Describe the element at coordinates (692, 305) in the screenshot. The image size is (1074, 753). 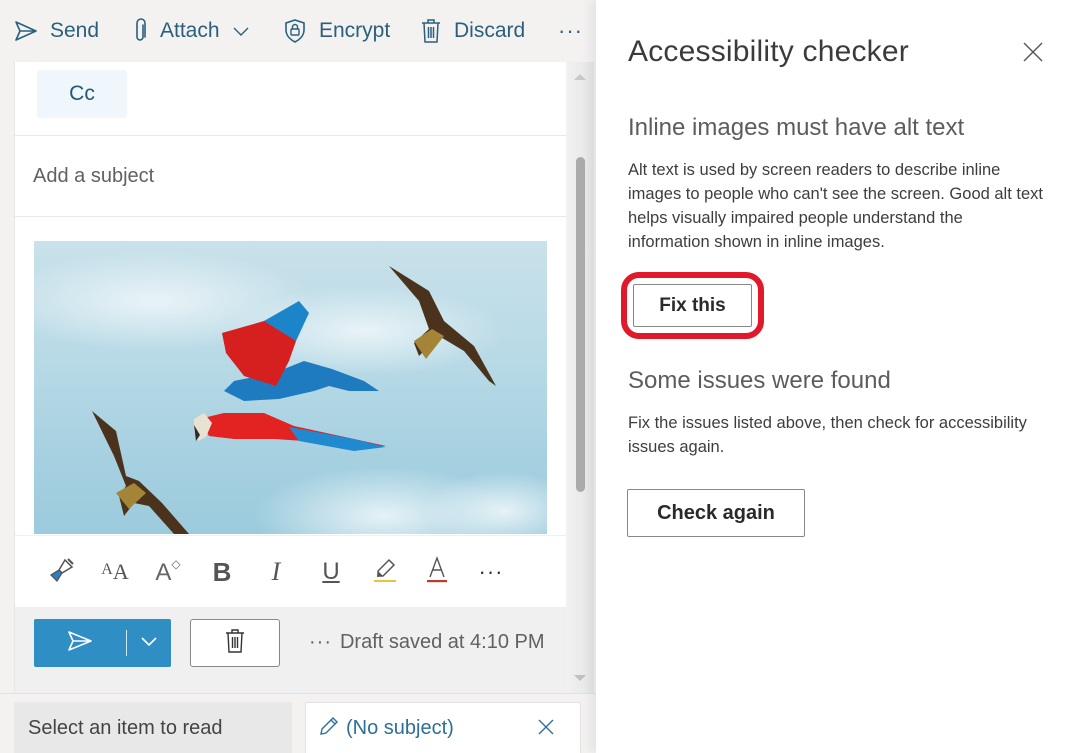
I see `fix-this-button: Fix this` at that location.